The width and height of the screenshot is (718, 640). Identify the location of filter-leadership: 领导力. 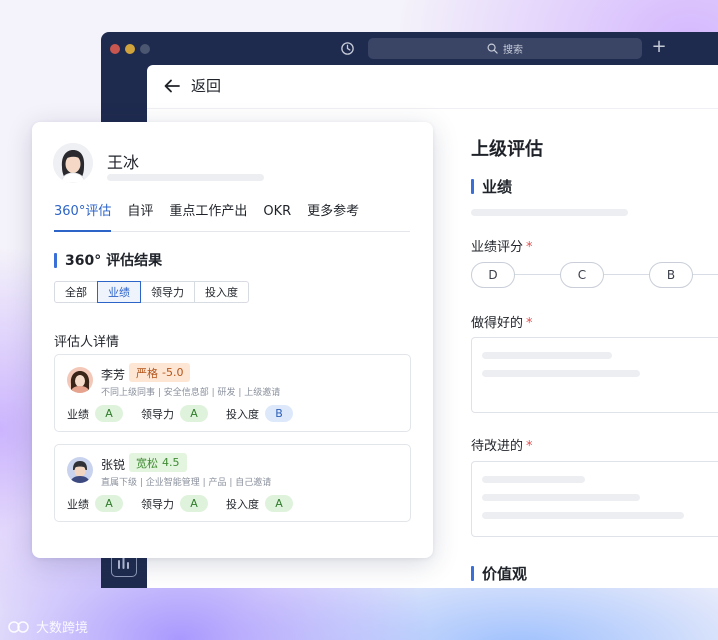
(167, 292).